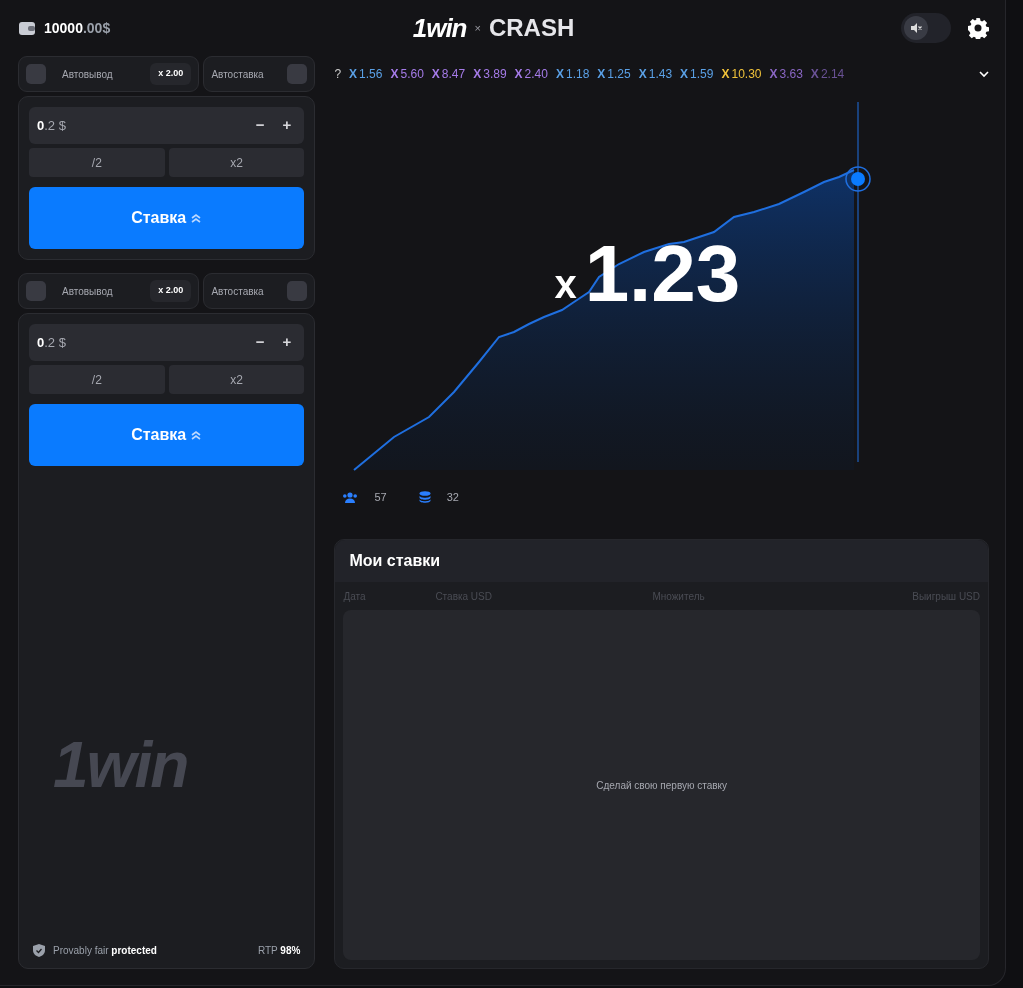  I want to click on multiplier-history-item: X 1.59, so click(697, 74).